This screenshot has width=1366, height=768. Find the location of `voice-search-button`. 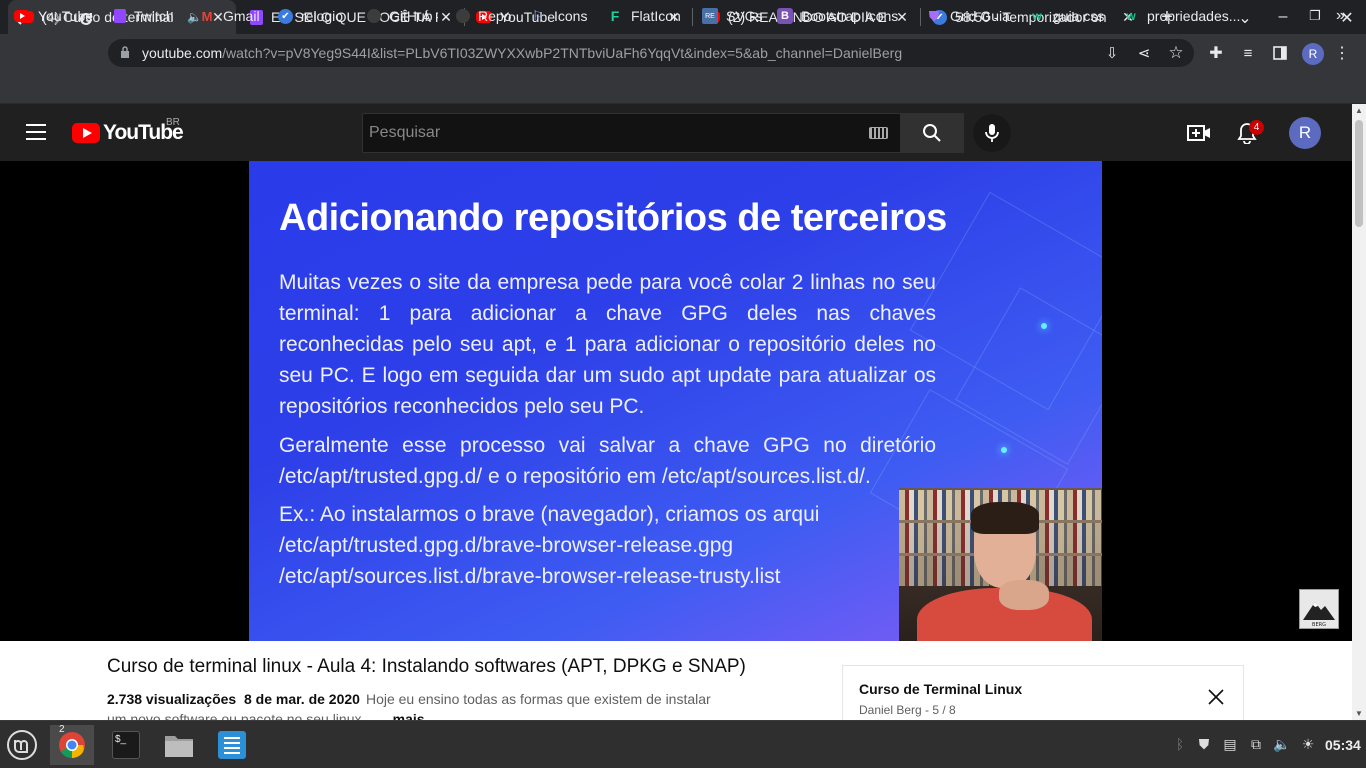

voice-search-button is located at coordinates (992, 133).